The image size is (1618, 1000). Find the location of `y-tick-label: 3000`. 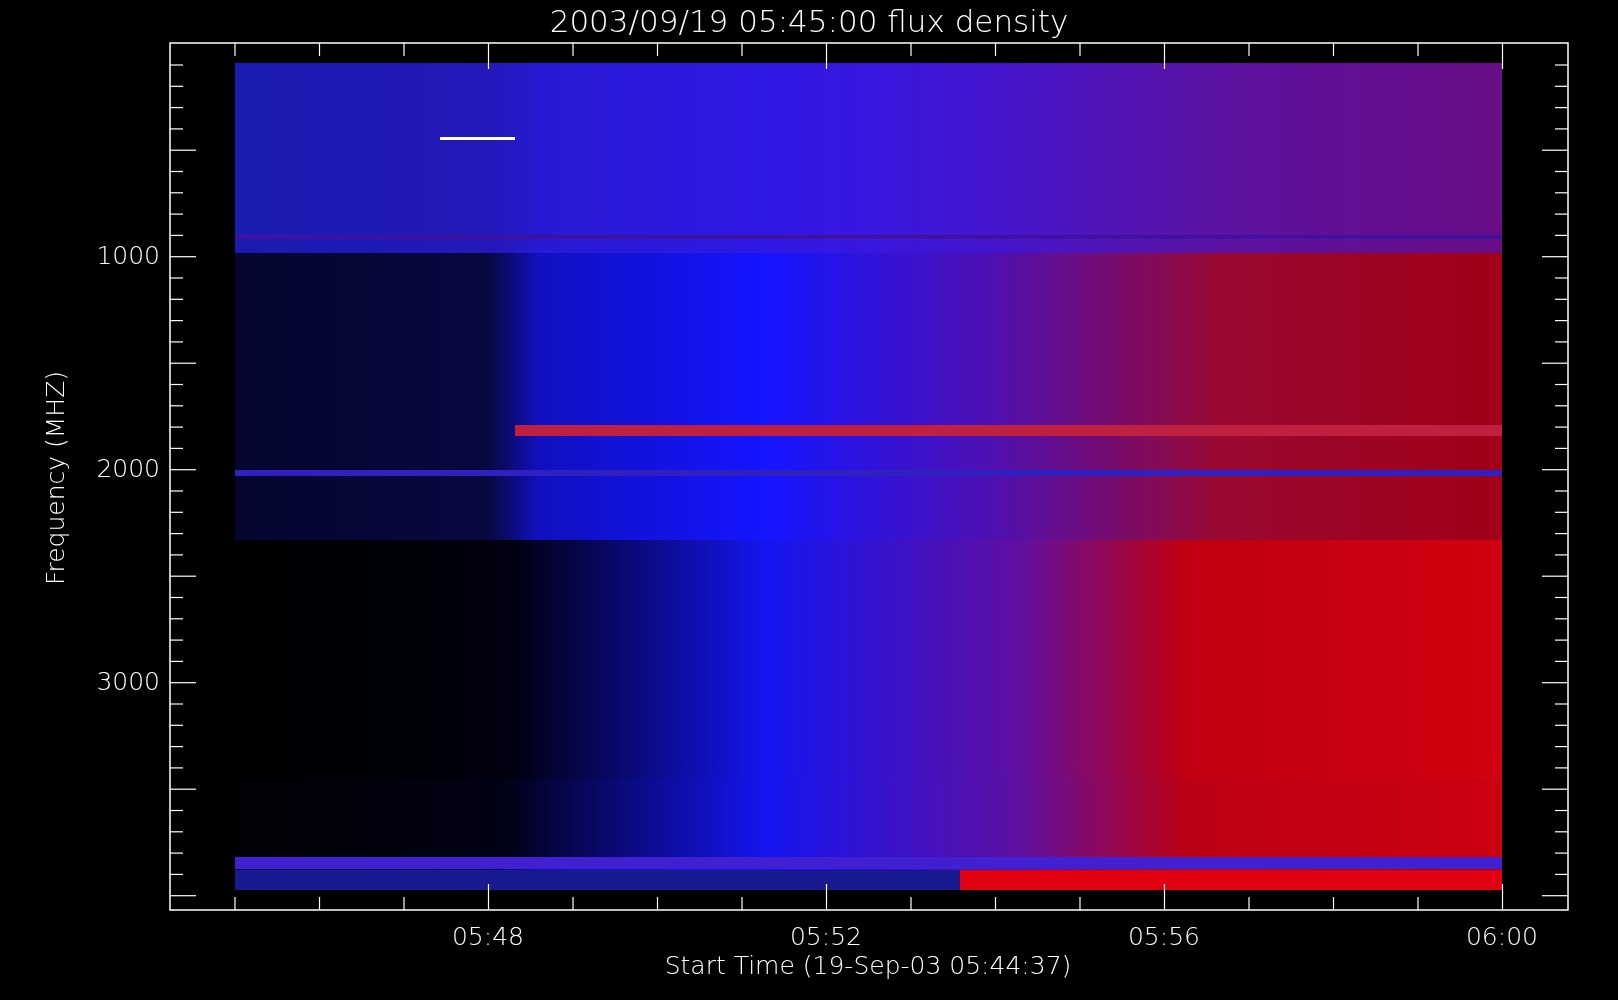

y-tick-label: 3000 is located at coordinates (128, 681).